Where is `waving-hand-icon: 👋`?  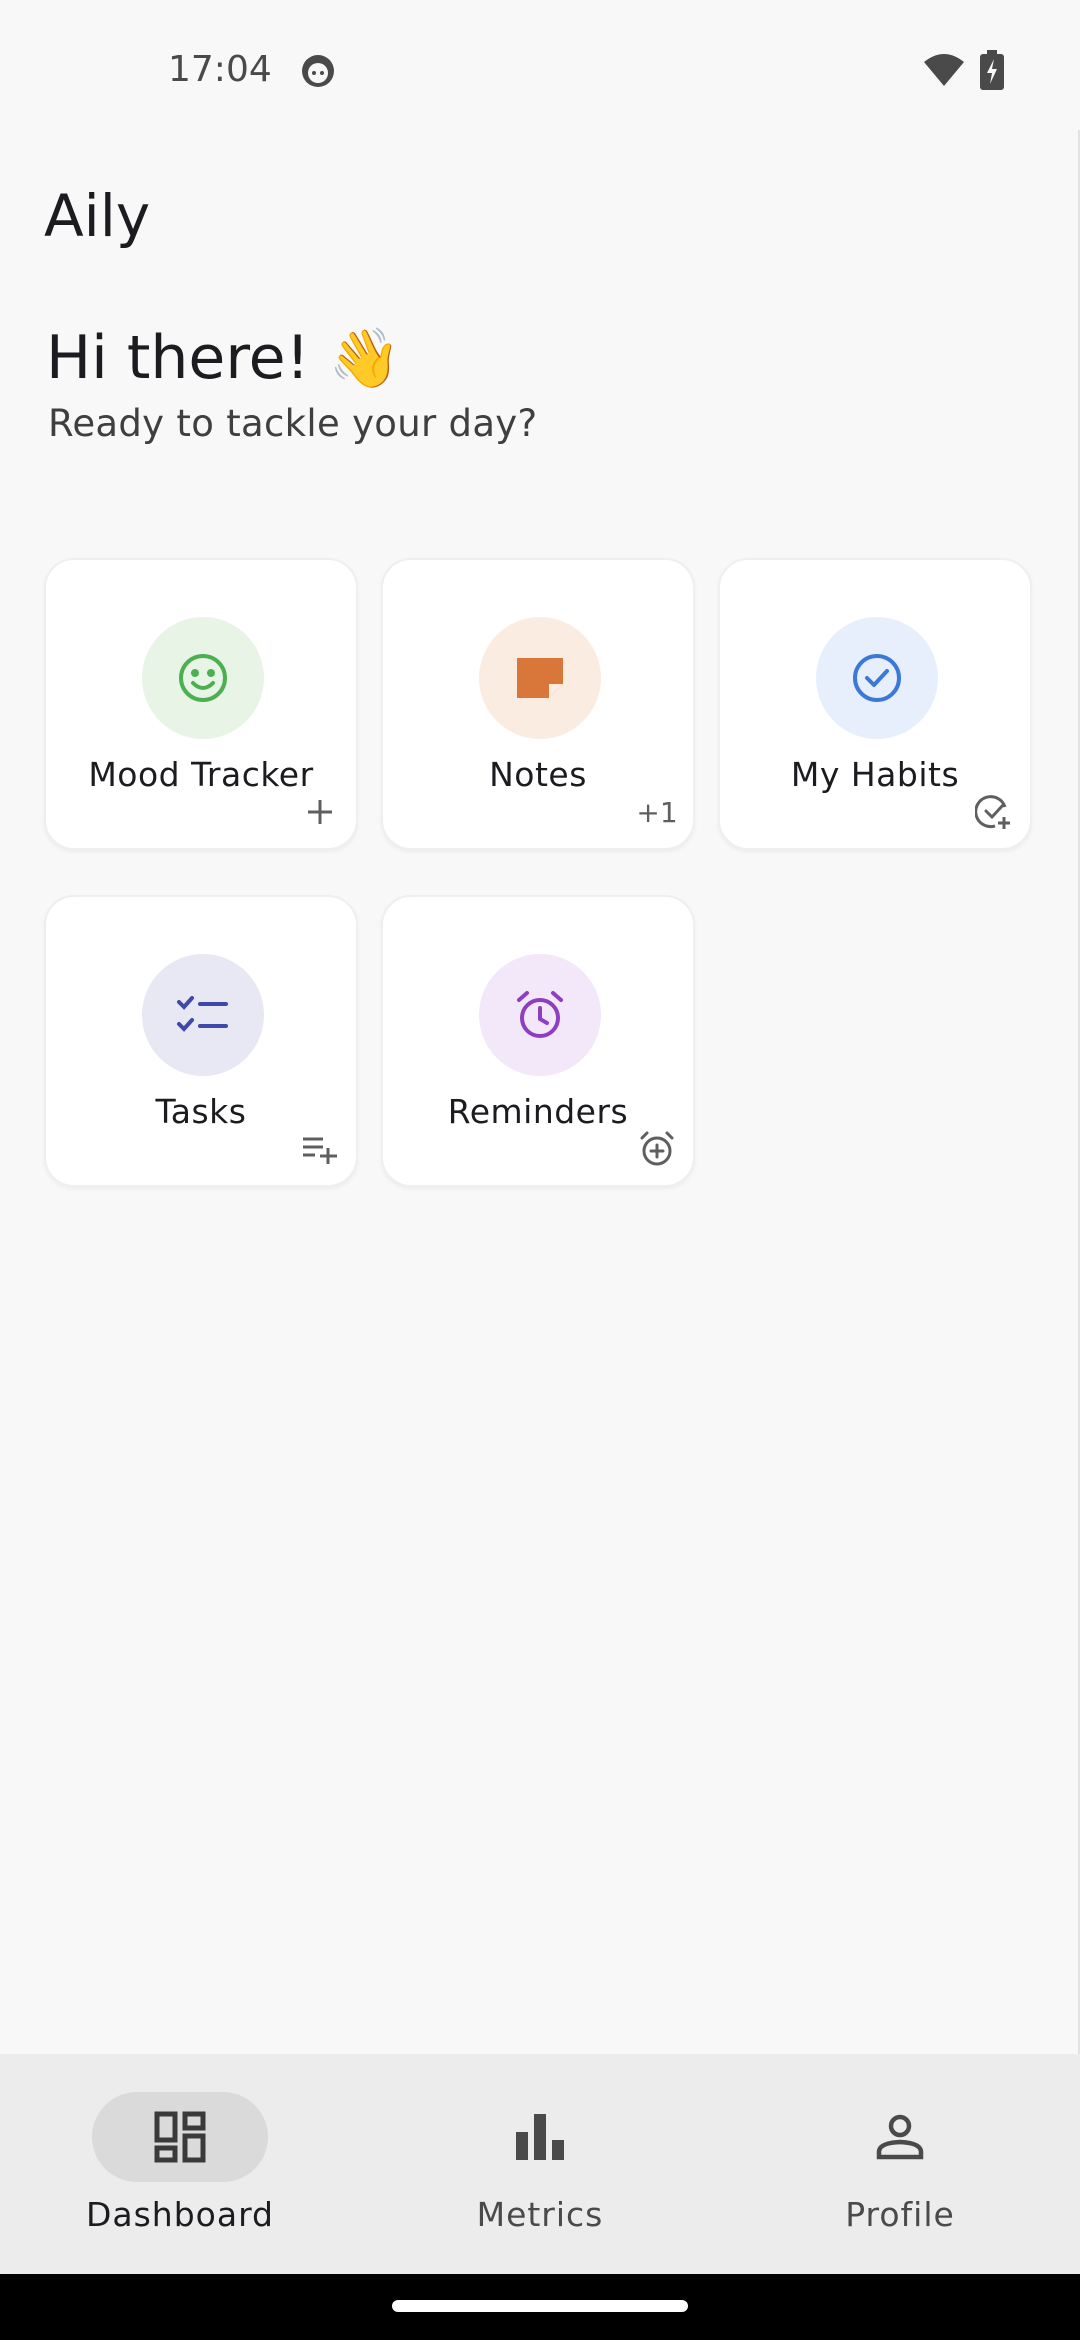
waving-hand-icon: 👋 is located at coordinates (364, 358).